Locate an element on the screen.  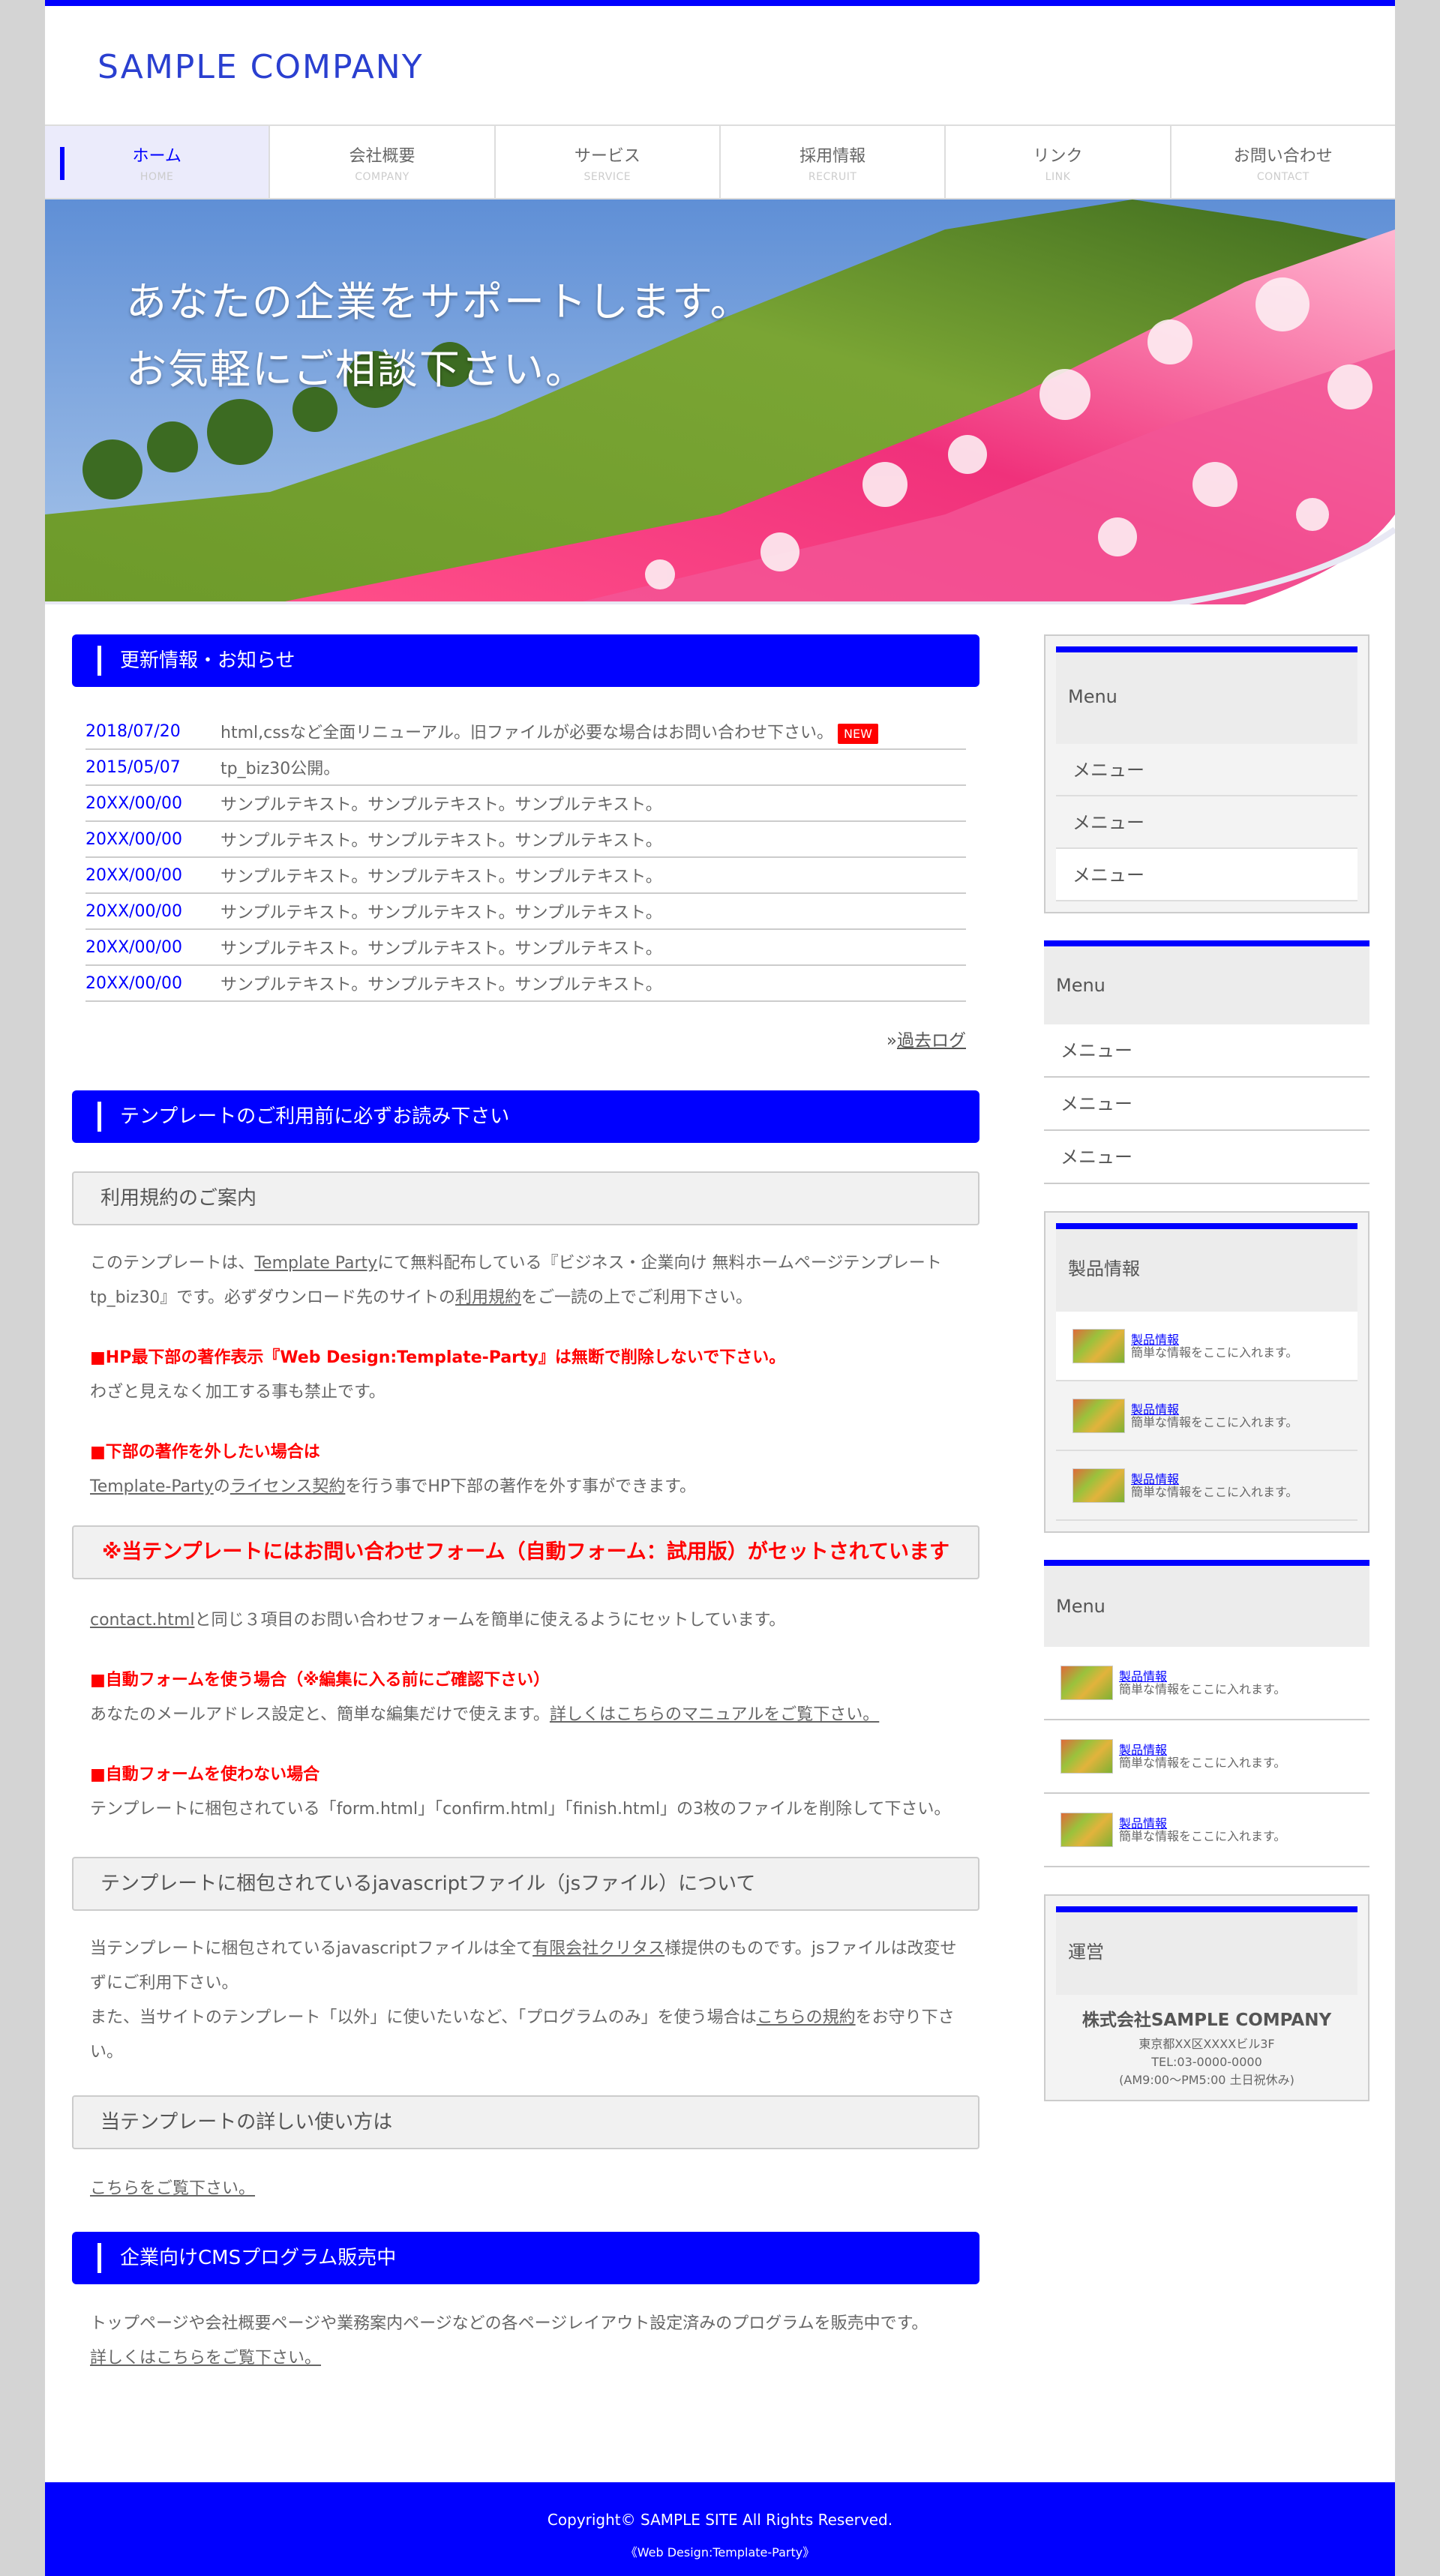
nav-label: サービス is located at coordinates (607, 157).